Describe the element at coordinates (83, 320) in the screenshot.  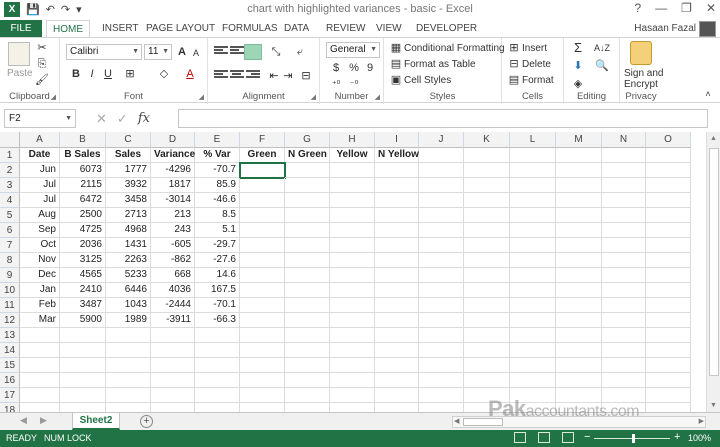
I see `cell-b12: 5900` at that location.